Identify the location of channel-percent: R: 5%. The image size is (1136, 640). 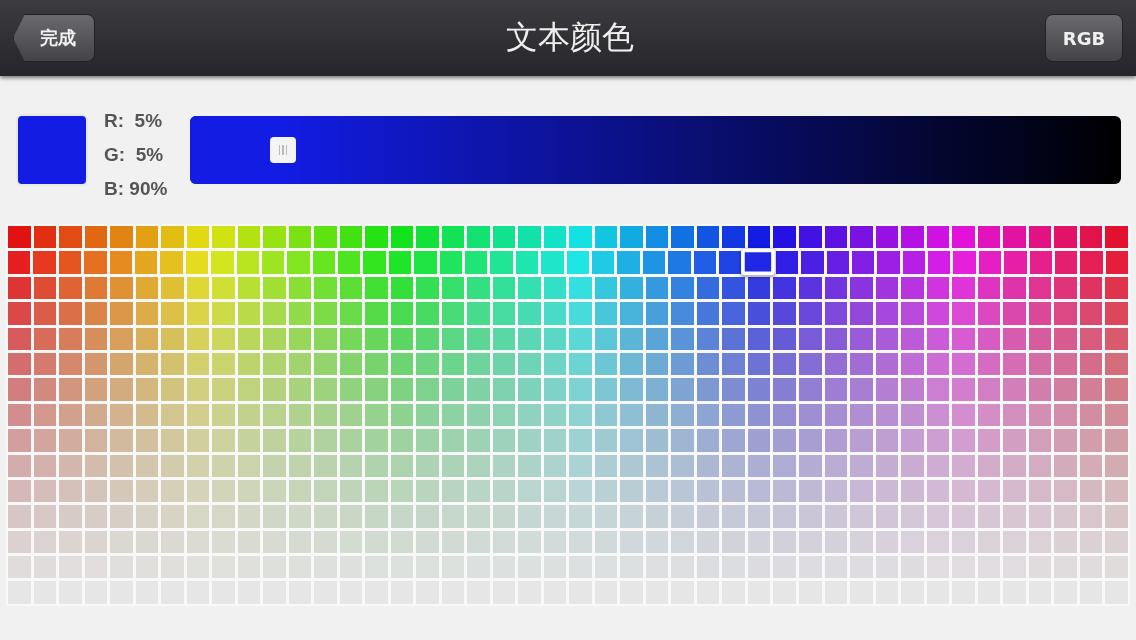
(134, 121).